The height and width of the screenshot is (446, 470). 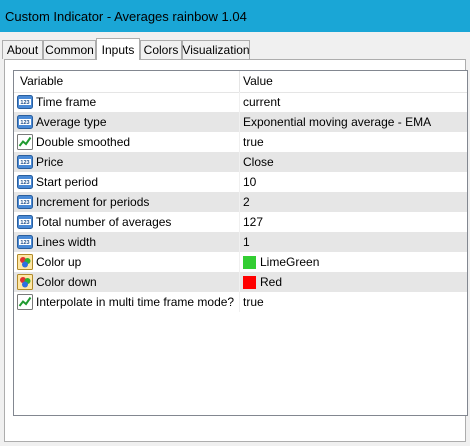 I want to click on value-cell: 10, so click(x=249, y=182).